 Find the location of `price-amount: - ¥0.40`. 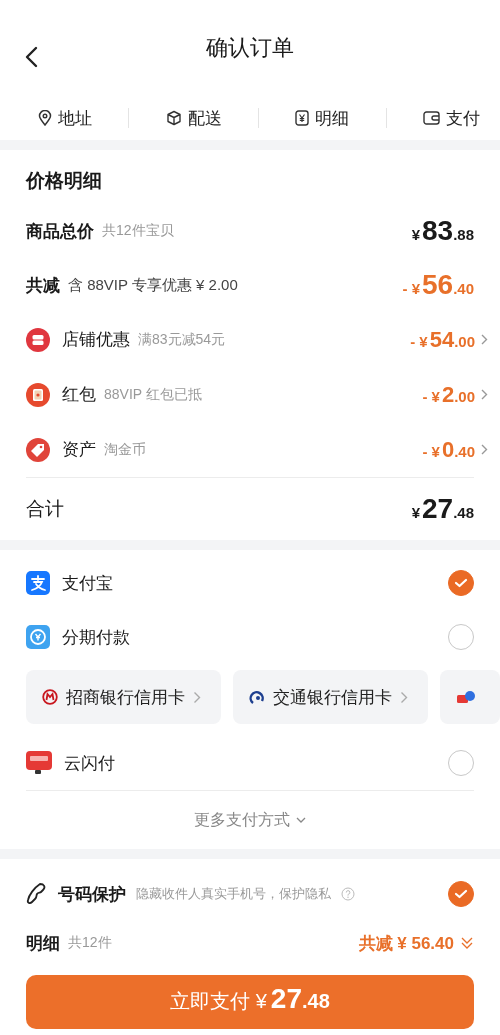

price-amount: - ¥0.40 is located at coordinates (448, 449).